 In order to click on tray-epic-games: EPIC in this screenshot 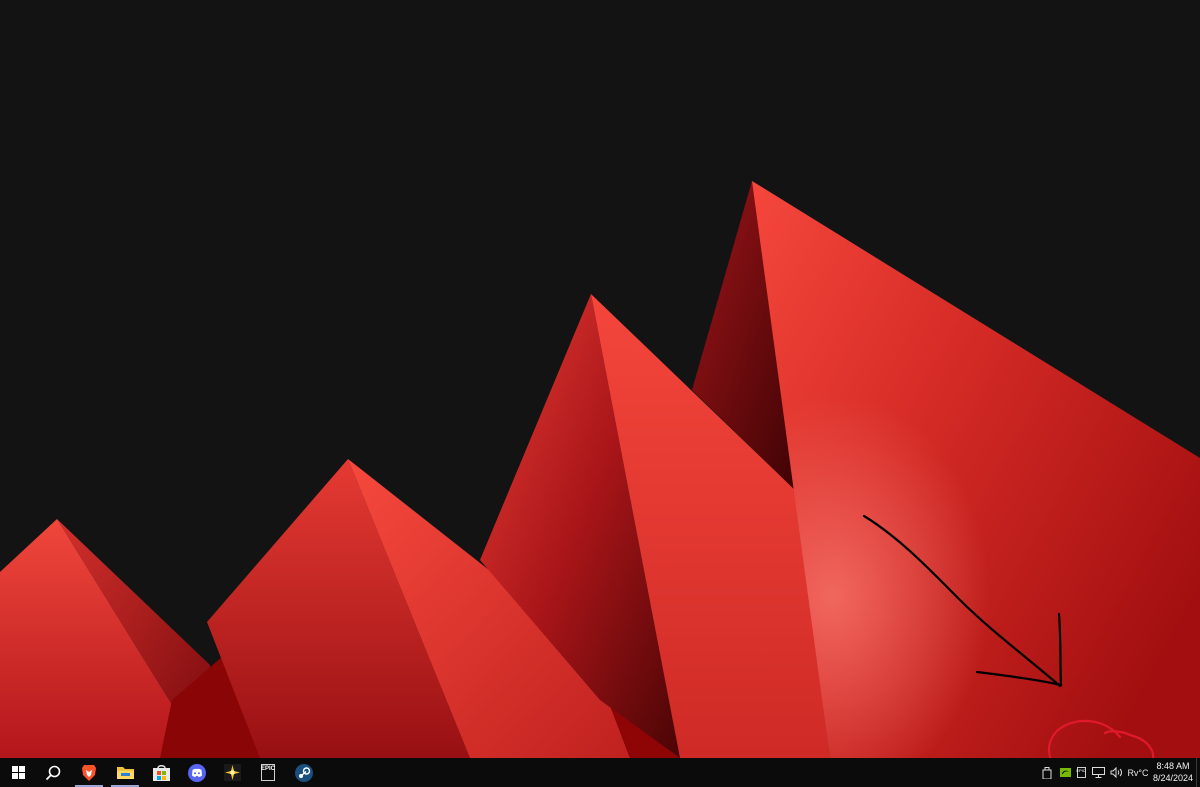, I will do `click(1081, 772)`.